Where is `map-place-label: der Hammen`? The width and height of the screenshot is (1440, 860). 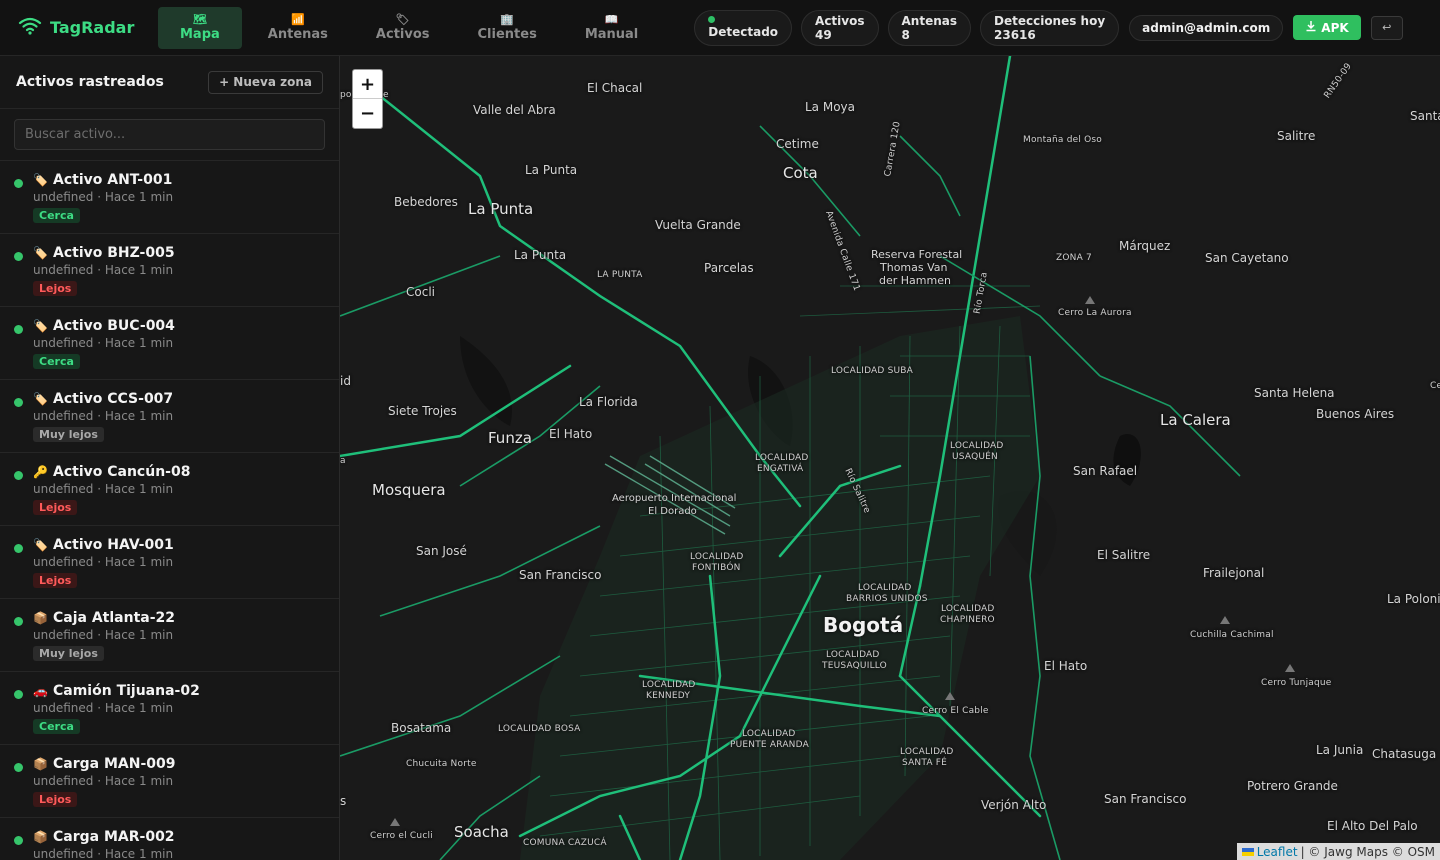
map-place-label: der Hammen is located at coordinates (915, 280).